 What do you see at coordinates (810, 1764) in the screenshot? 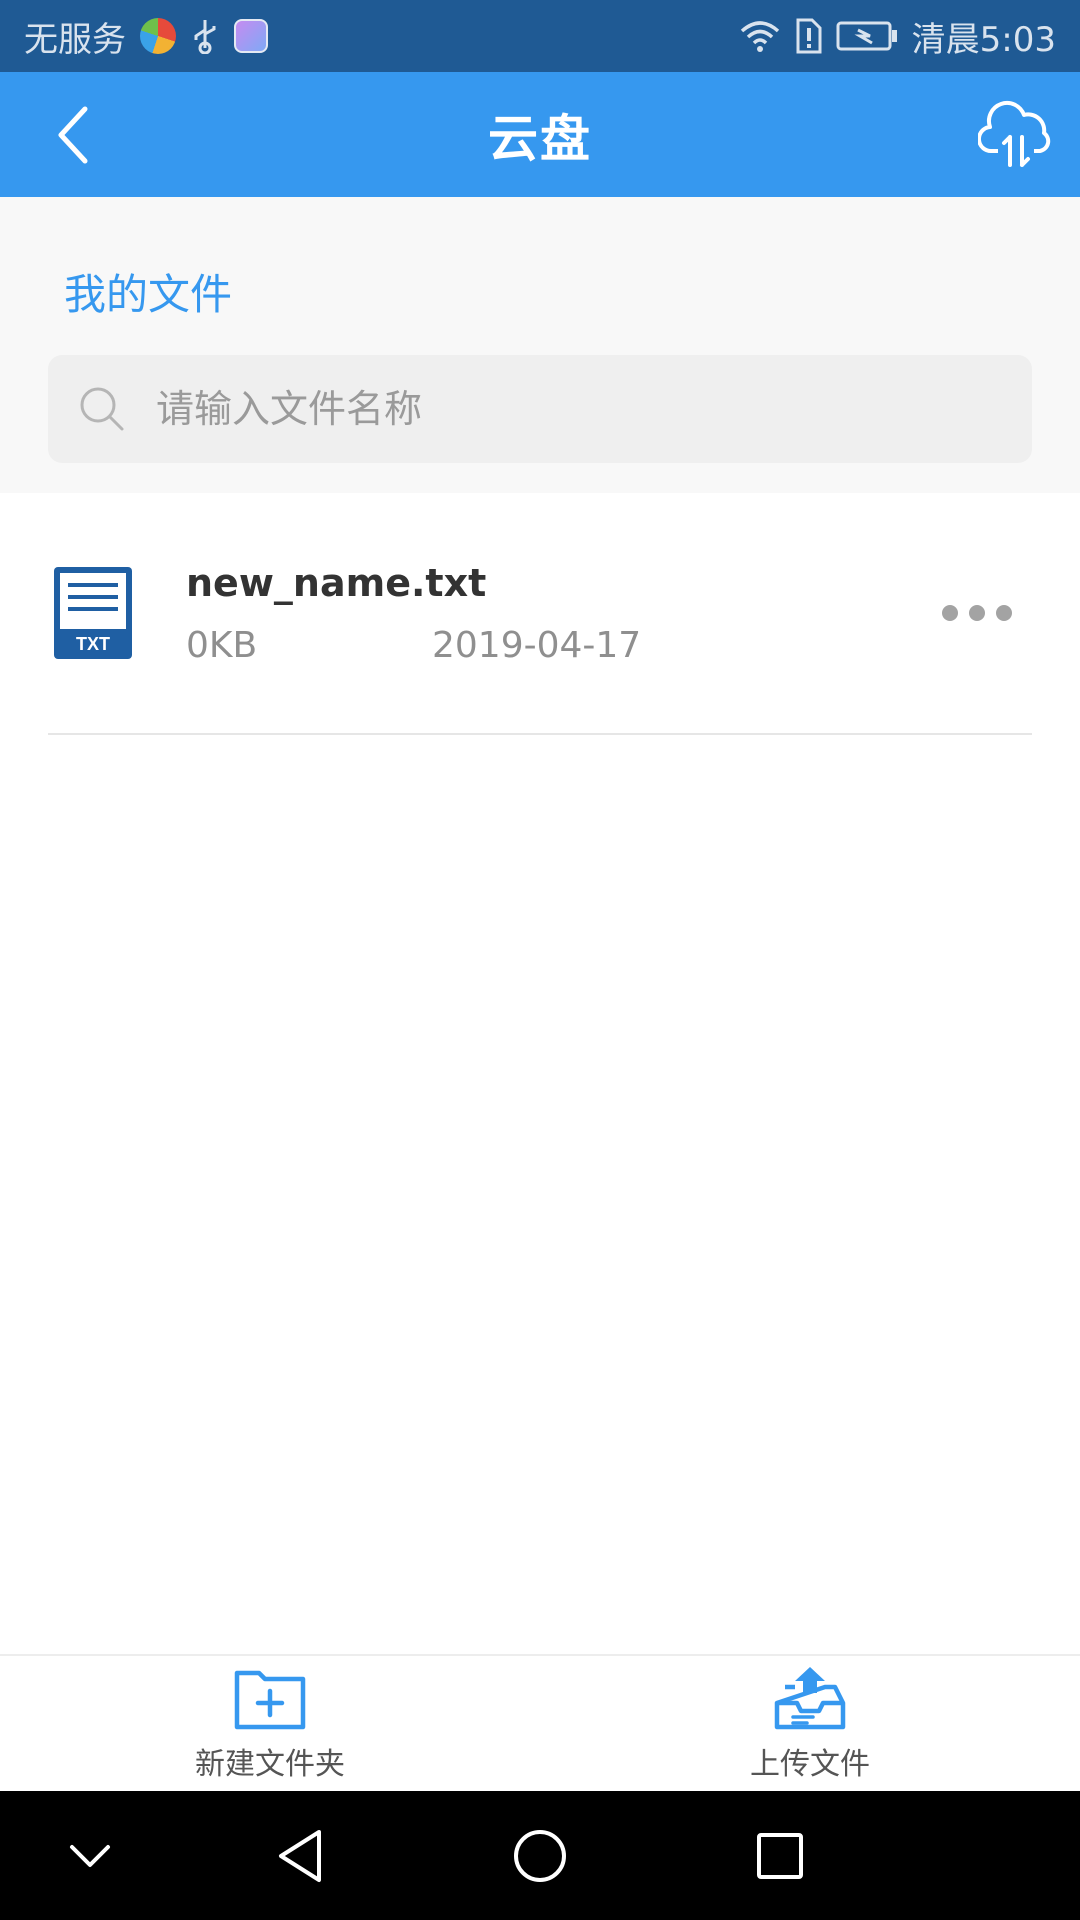
I see `upload-label: 上传文件` at bounding box center [810, 1764].